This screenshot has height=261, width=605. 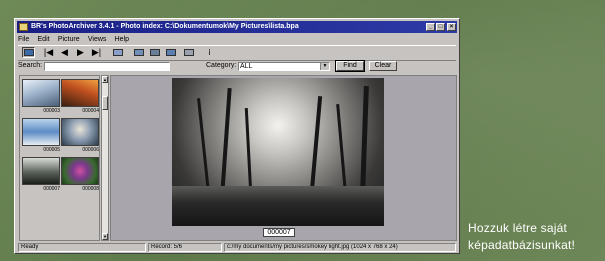 What do you see at coordinates (284, 66) in the screenshot?
I see `category-select: ALL ▼` at bounding box center [284, 66].